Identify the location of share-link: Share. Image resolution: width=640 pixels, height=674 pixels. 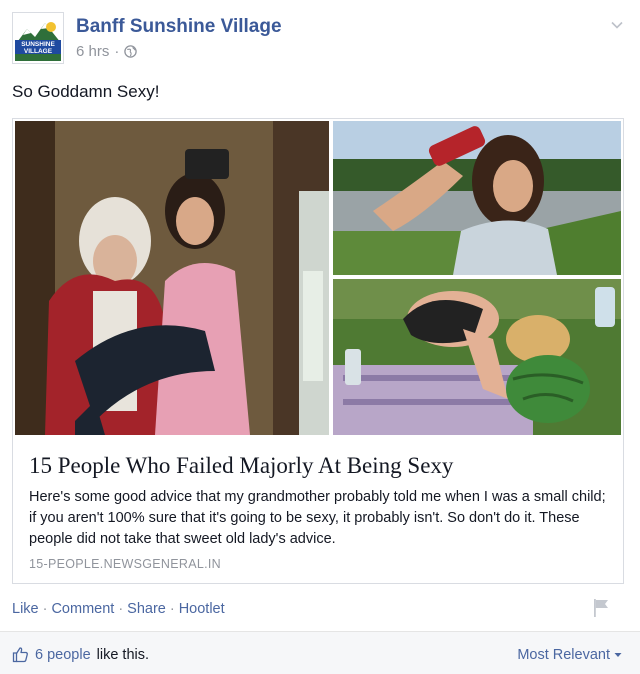
(146, 609).